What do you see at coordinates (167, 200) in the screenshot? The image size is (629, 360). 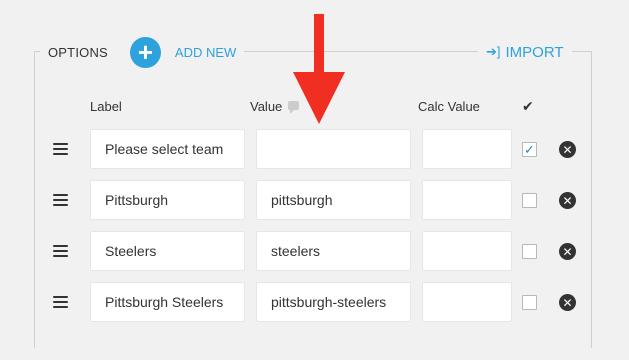 I see `option-label-input: Pittsburgh` at bounding box center [167, 200].